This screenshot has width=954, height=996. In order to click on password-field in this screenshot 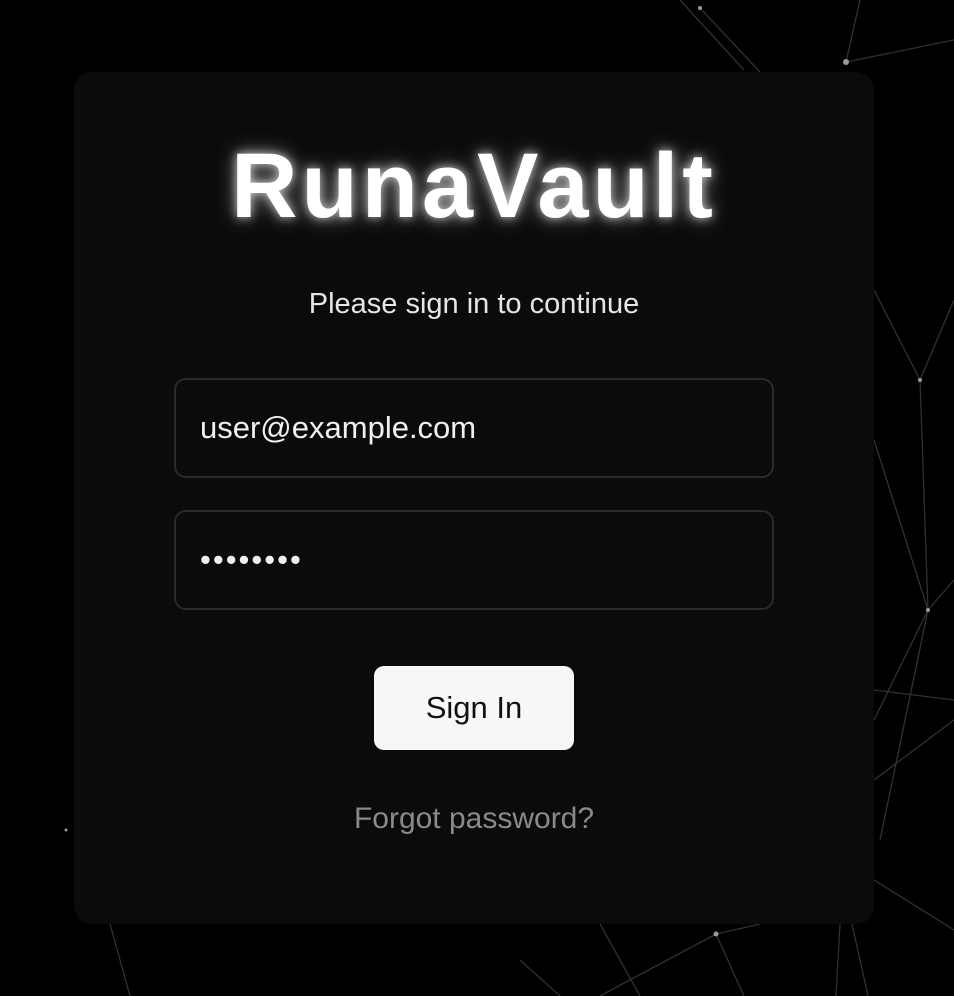, I will do `click(474, 560)`.